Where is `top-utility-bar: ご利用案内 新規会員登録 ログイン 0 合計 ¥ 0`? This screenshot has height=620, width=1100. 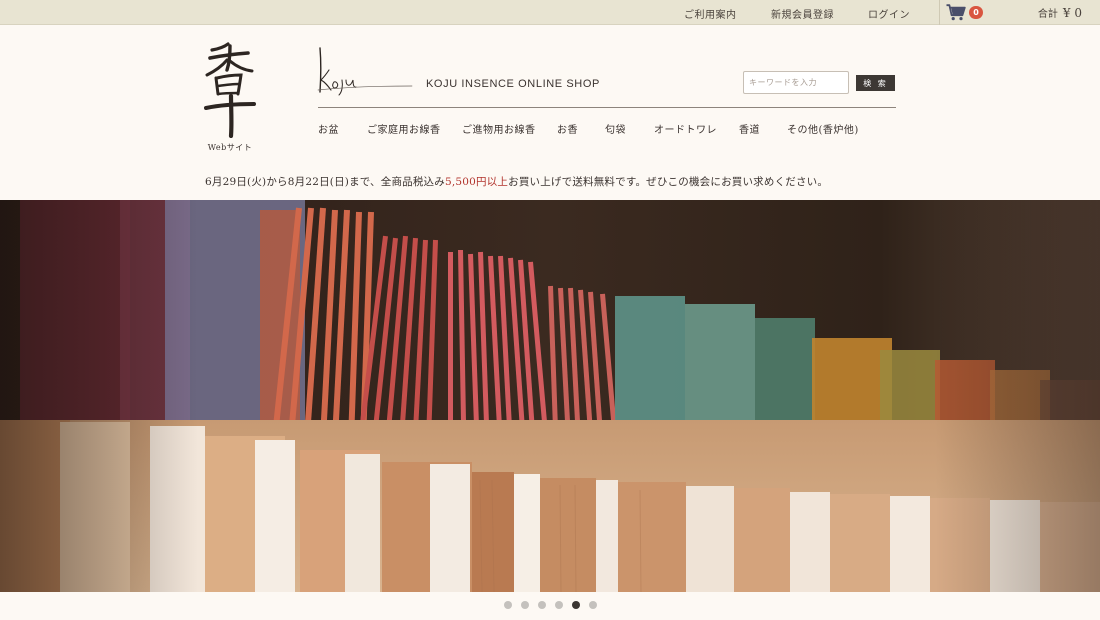
top-utility-bar: ご利用案内 新規会員登録 ログイン 0 合計 ¥ 0 is located at coordinates (550, 12).